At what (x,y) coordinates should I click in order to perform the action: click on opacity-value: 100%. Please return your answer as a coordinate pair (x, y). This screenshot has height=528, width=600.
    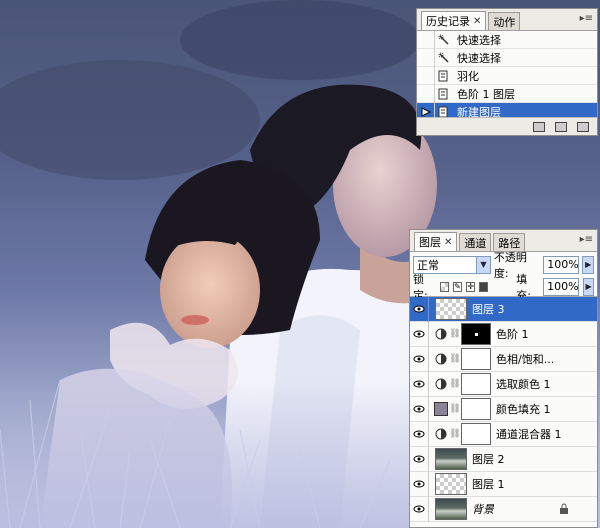
    Looking at the image, I should click on (563, 264).